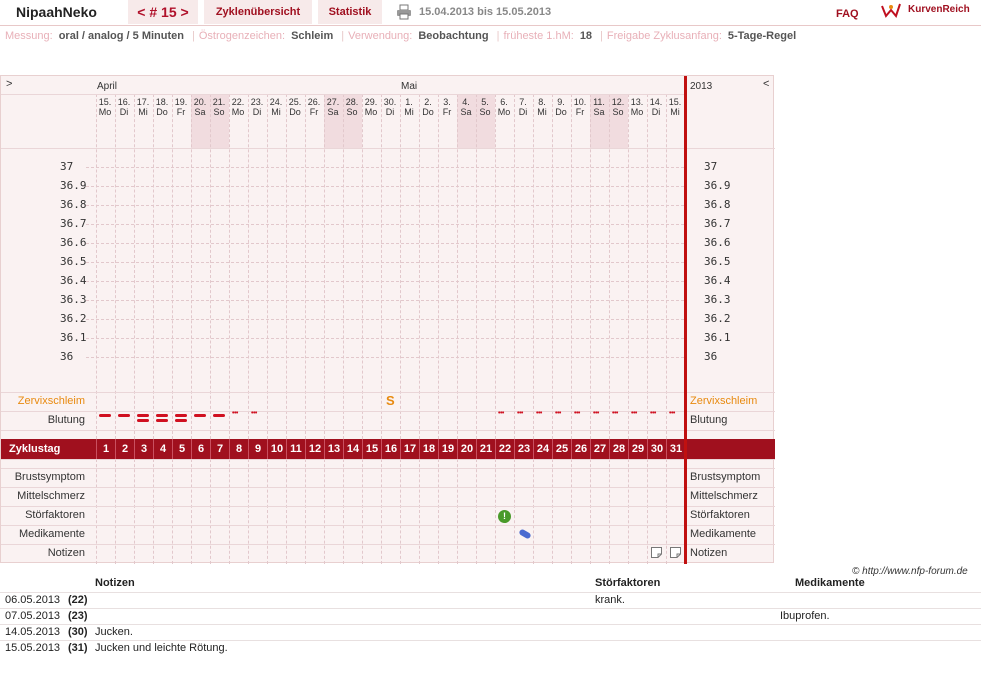 The image size is (981, 683). What do you see at coordinates (404, 12) in the screenshot?
I see `printer-icon` at bounding box center [404, 12].